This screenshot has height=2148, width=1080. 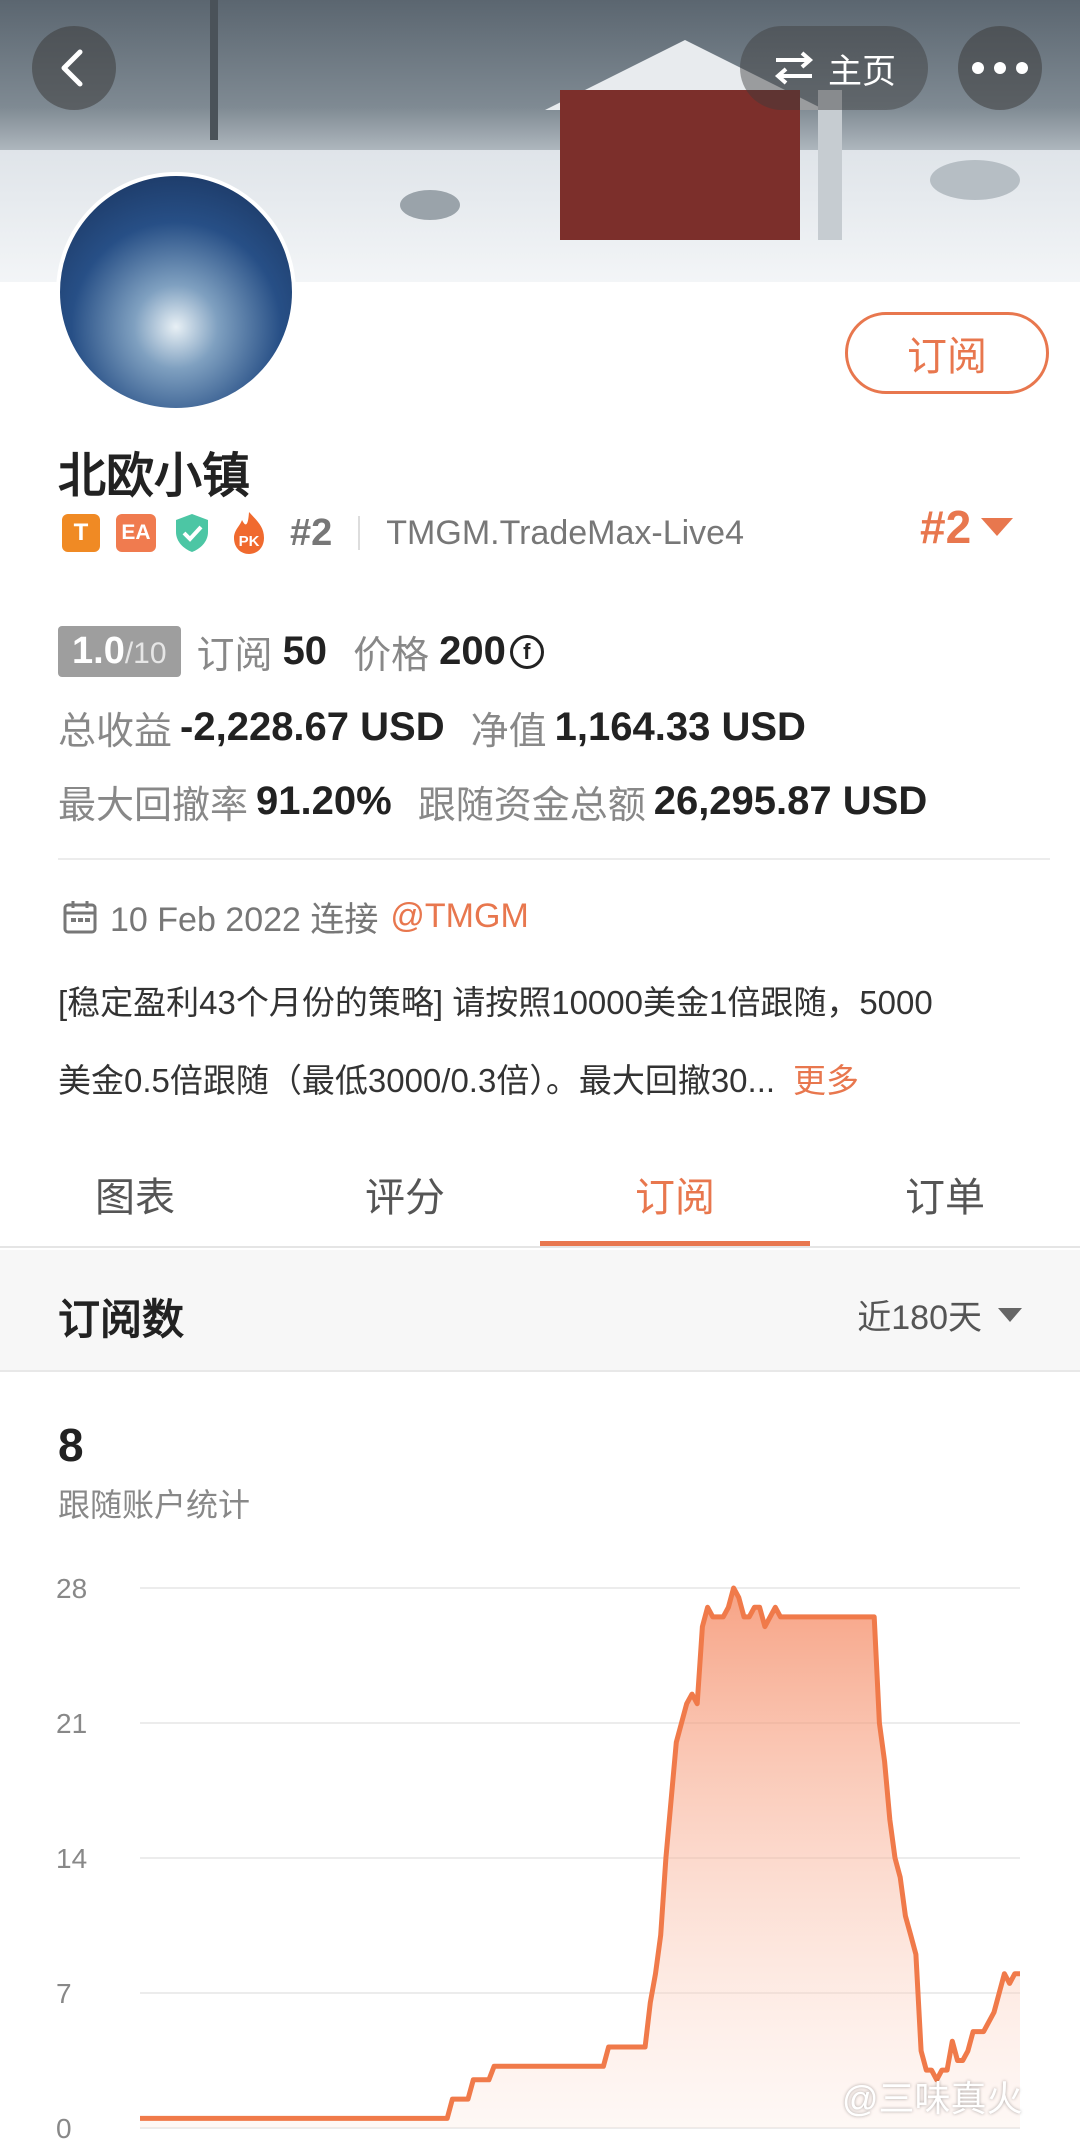 I want to click on description-line-1: [稳定盈利43个月份的策略] 请按照10000美金1倍跟随，5000, so click(x=495, y=1002).